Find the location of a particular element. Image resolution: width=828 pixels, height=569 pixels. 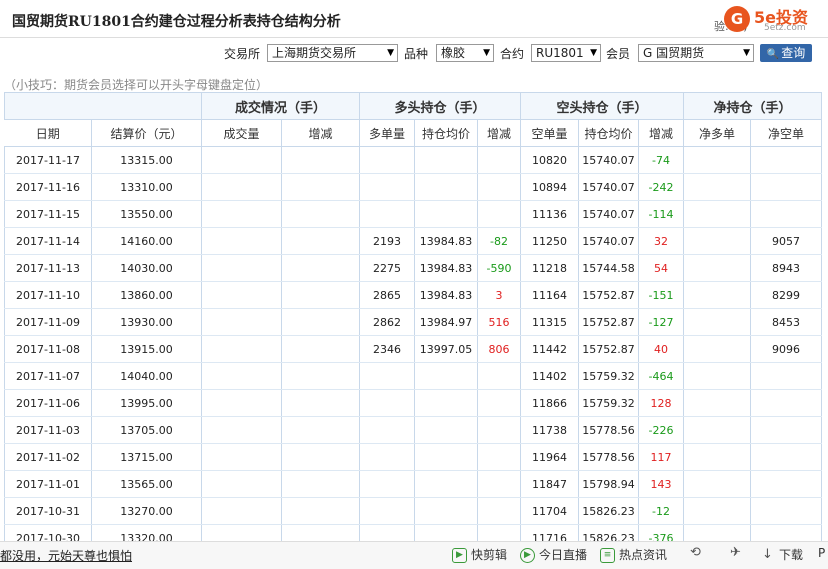

table-cell: 117 is located at coordinates (661, 457).